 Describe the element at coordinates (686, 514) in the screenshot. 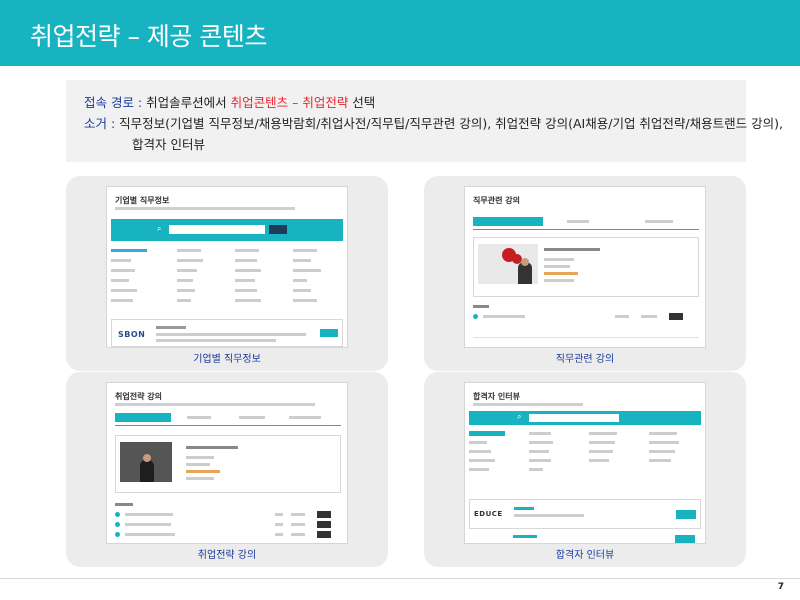

I see `interview-view-button` at that location.